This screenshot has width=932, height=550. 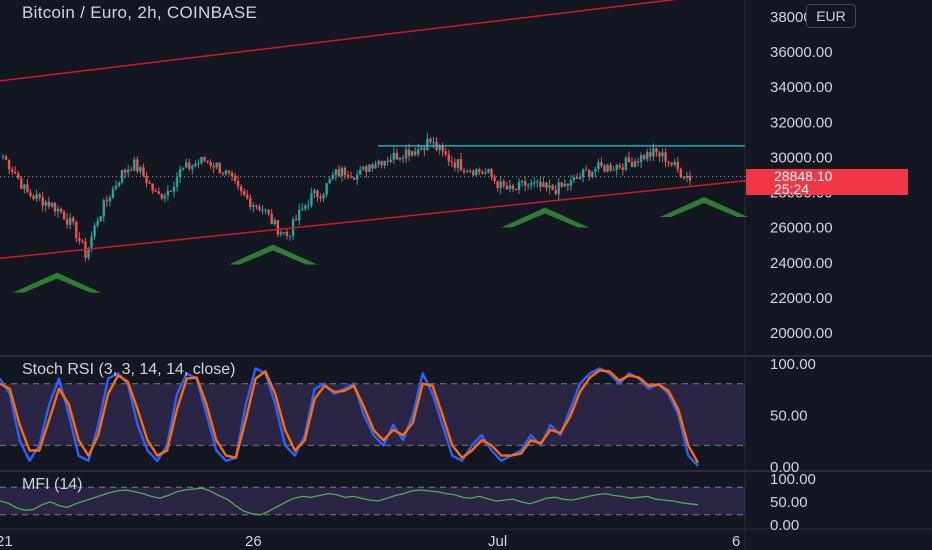 What do you see at coordinates (784, 525) in the screenshot?
I see `mfi-tick-label: 0.00` at bounding box center [784, 525].